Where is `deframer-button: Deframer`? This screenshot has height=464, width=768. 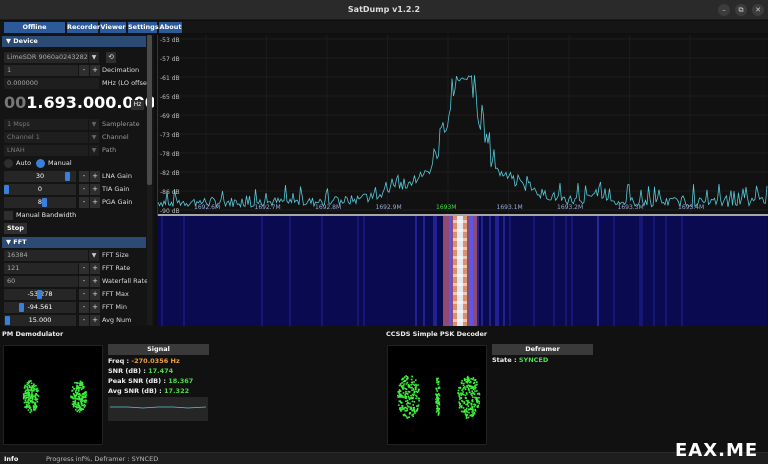 deframer-button: Deframer is located at coordinates (542, 349).